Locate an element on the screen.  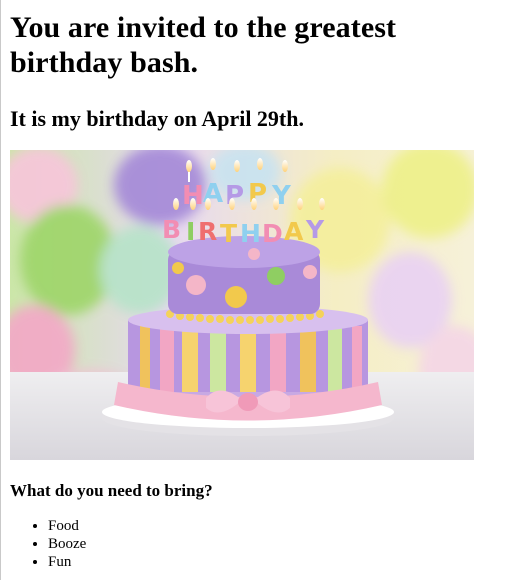
list-item: Food is located at coordinates (274, 526).